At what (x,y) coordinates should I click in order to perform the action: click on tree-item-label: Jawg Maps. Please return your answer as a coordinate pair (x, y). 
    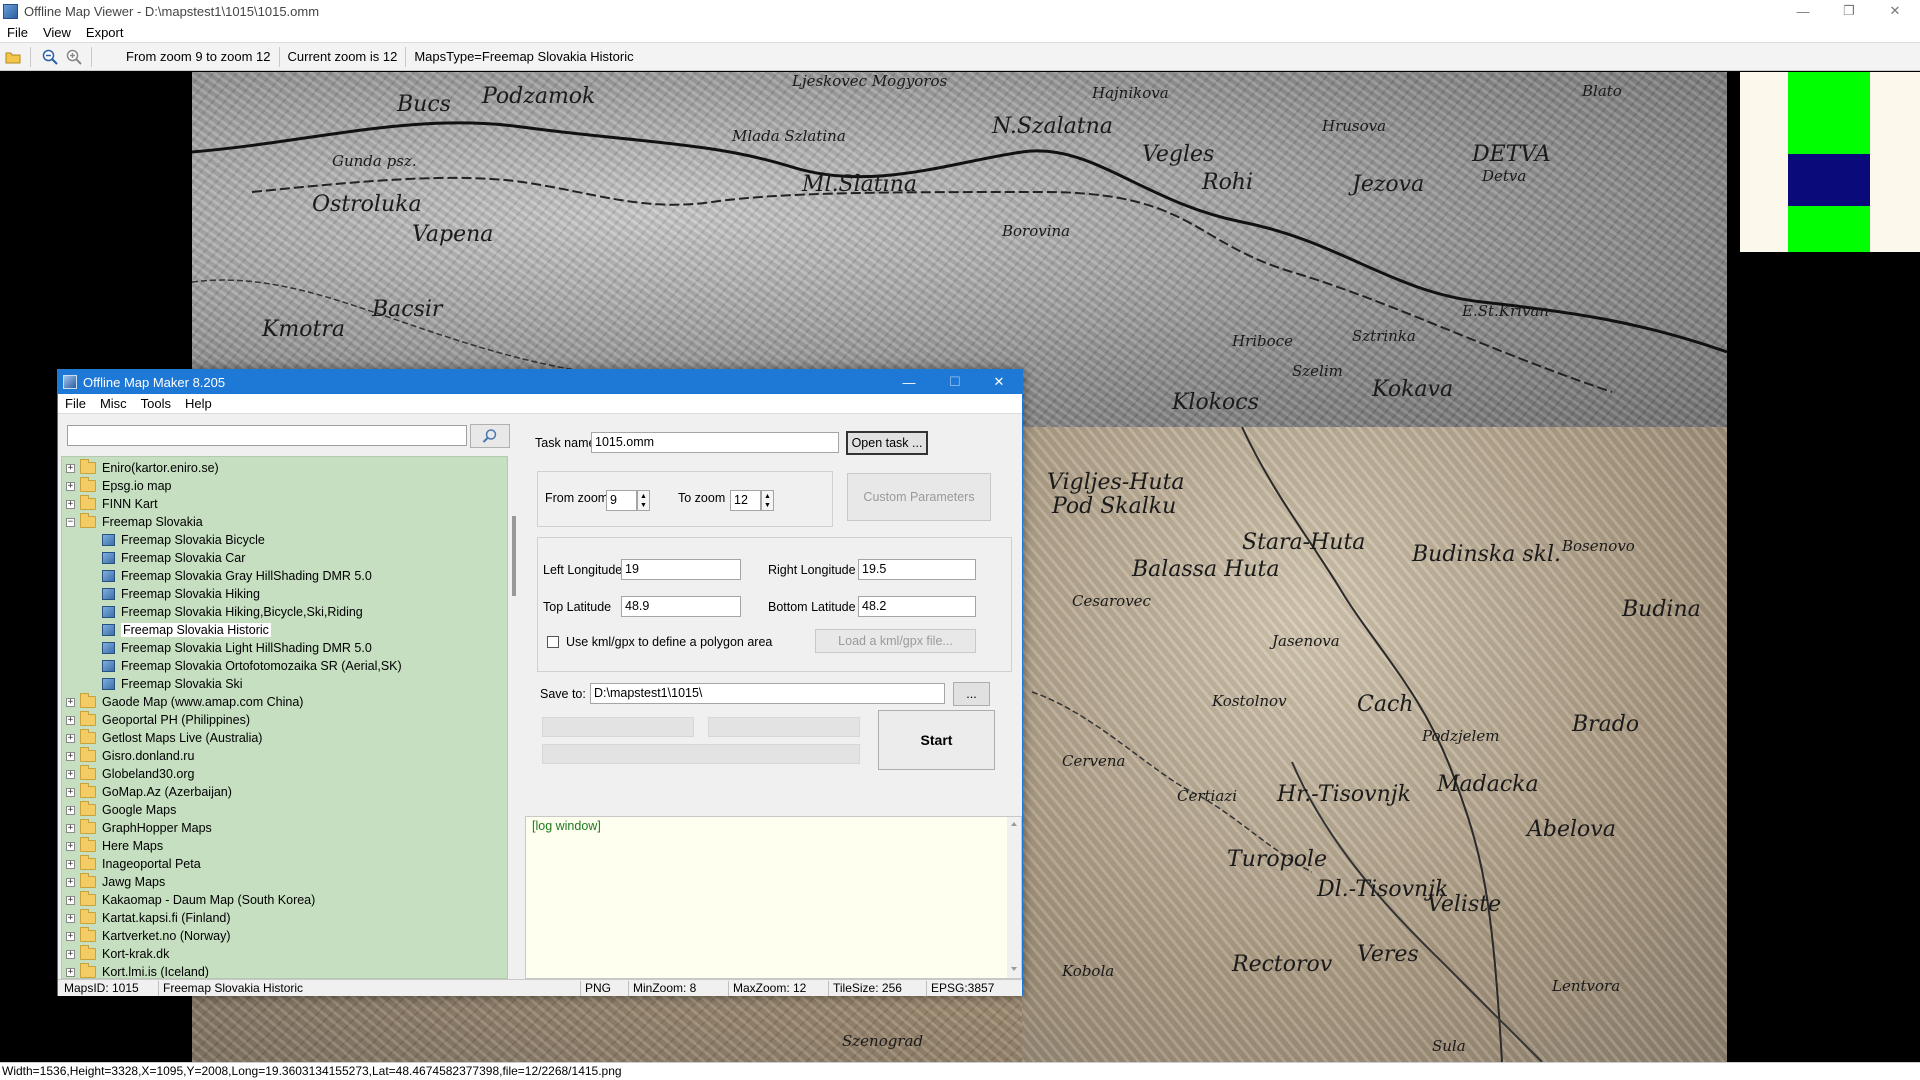
    Looking at the image, I should click on (134, 882).